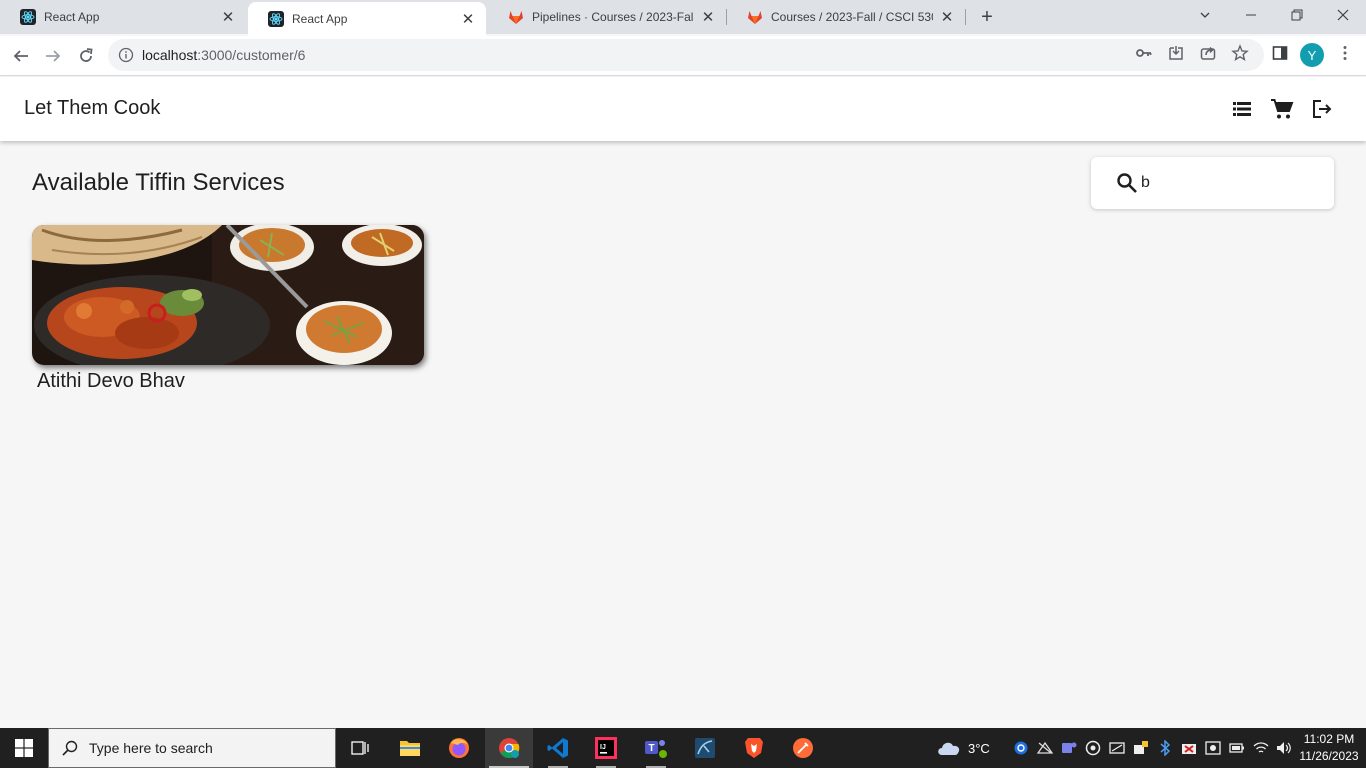 Image resolution: width=1366 pixels, height=768 pixels. I want to click on service-name: Atithi Devo Bhav, so click(111, 381).